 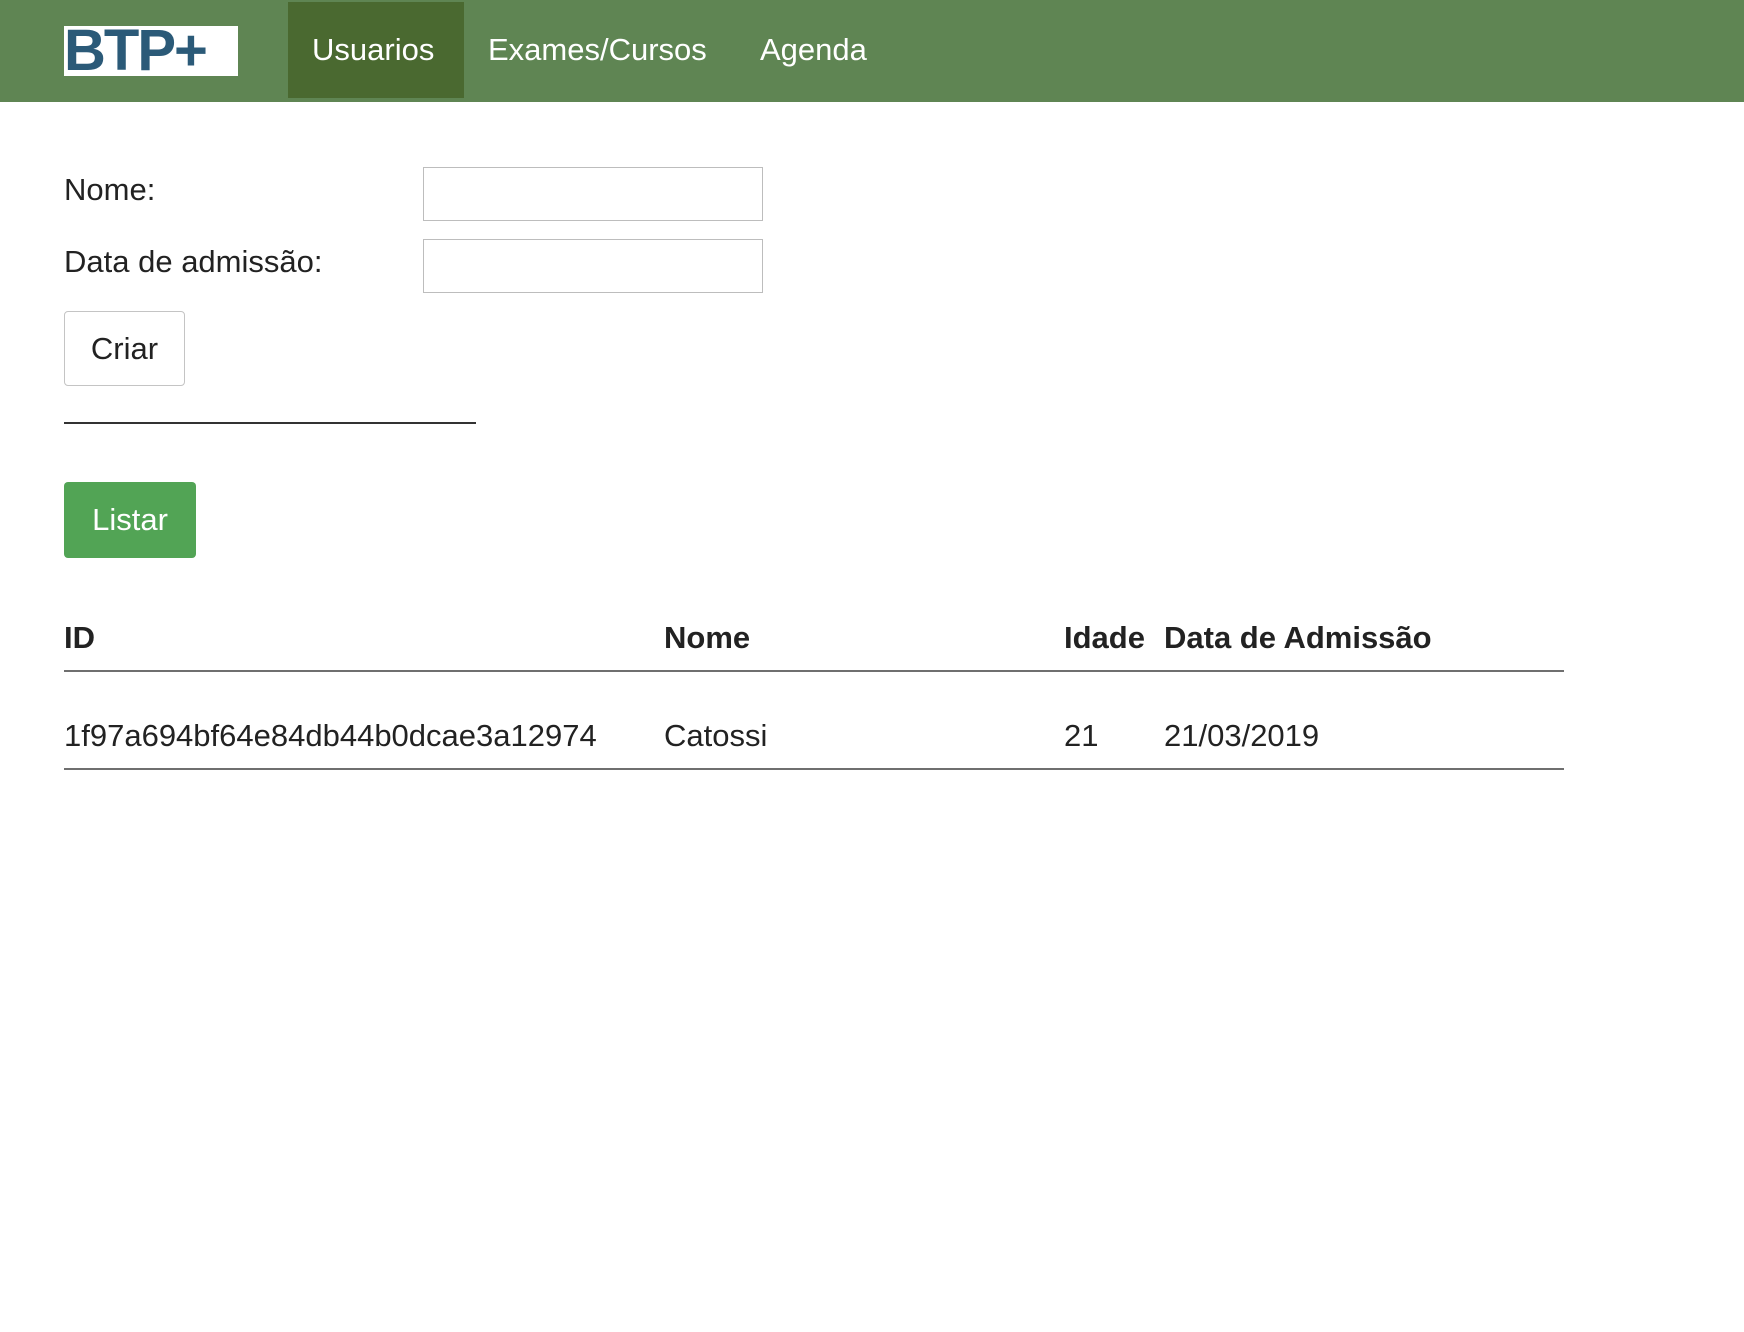 What do you see at coordinates (593, 194) in the screenshot?
I see `nome-input` at bounding box center [593, 194].